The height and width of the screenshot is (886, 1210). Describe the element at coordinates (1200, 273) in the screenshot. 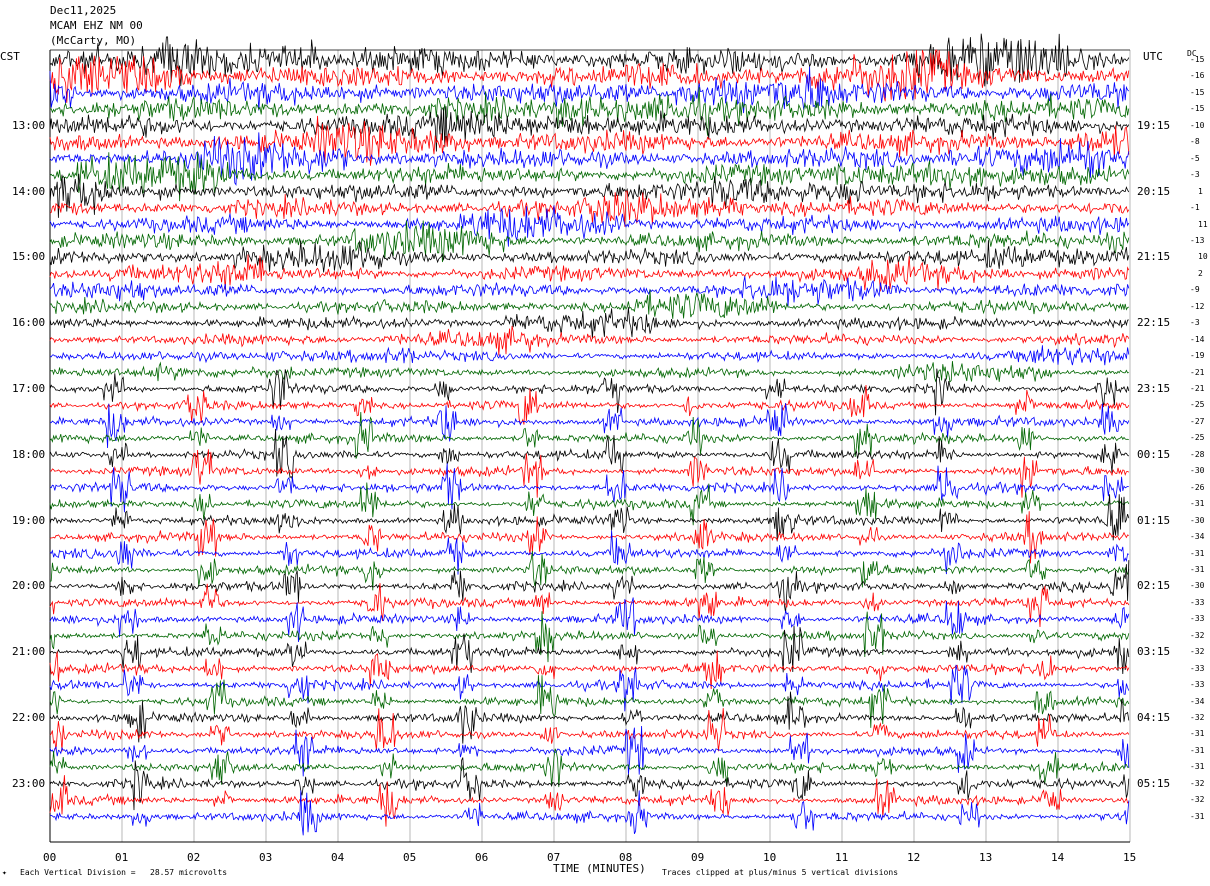

I see `dc-offset-value: 2` at that location.